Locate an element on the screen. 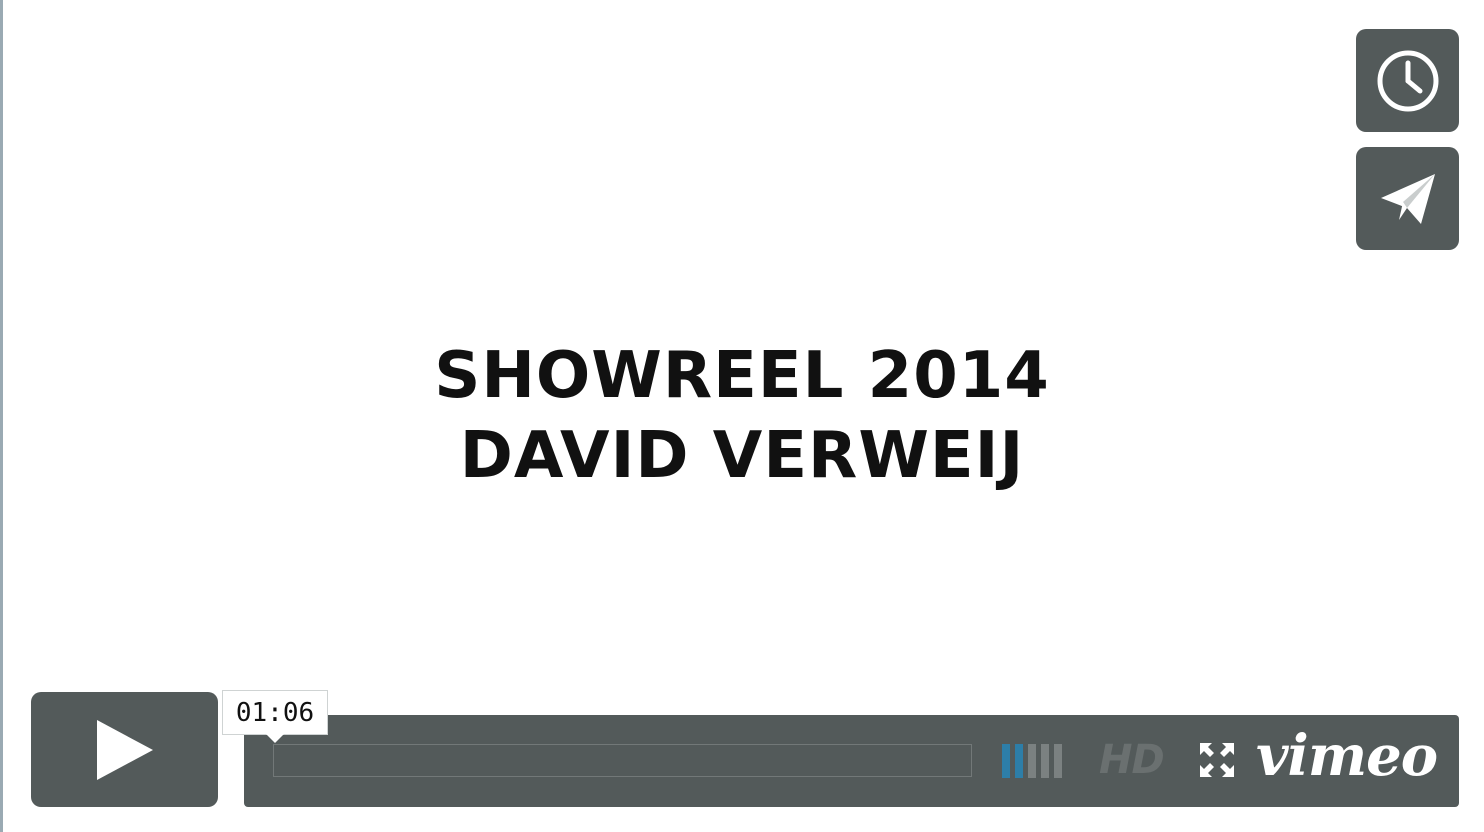 Image resolution: width=1484 pixels, height=832 pixels. volume-control is located at coordinates (1038, 761).